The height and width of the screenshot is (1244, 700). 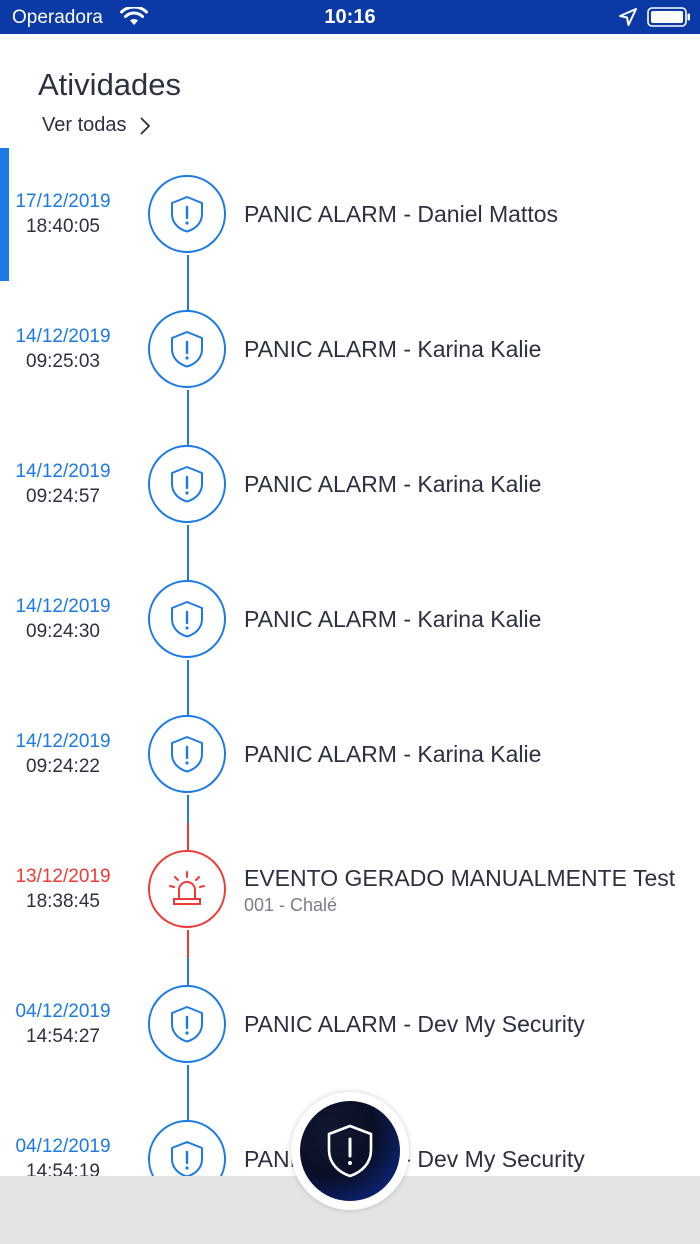 I want to click on siren-icon, so click(x=187, y=888).